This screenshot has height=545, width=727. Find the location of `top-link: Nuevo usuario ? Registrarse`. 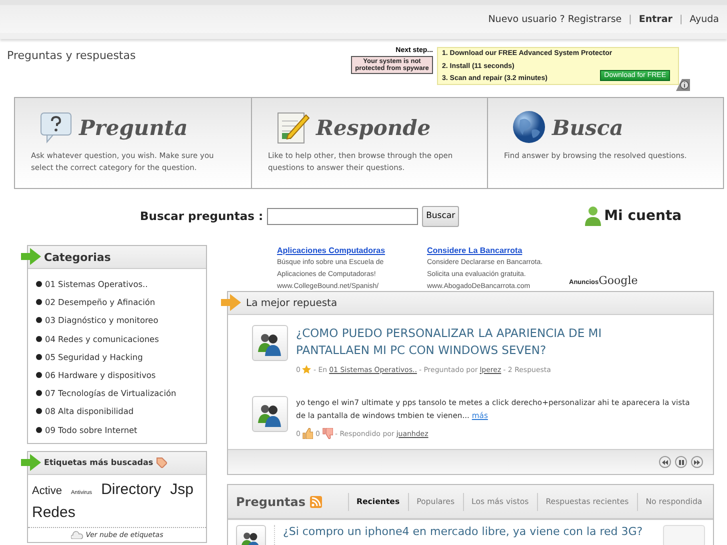

top-link: Nuevo usuario ? Registrarse is located at coordinates (555, 19).